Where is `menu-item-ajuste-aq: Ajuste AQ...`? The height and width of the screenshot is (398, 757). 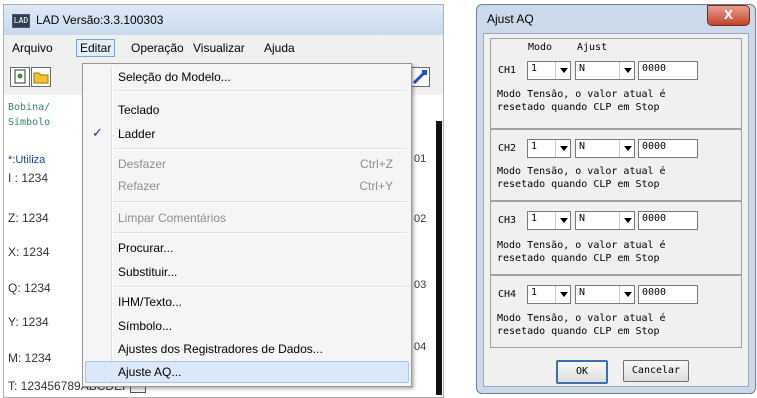 menu-item-ajuste-aq: Ajuste AQ... is located at coordinates (149, 372).